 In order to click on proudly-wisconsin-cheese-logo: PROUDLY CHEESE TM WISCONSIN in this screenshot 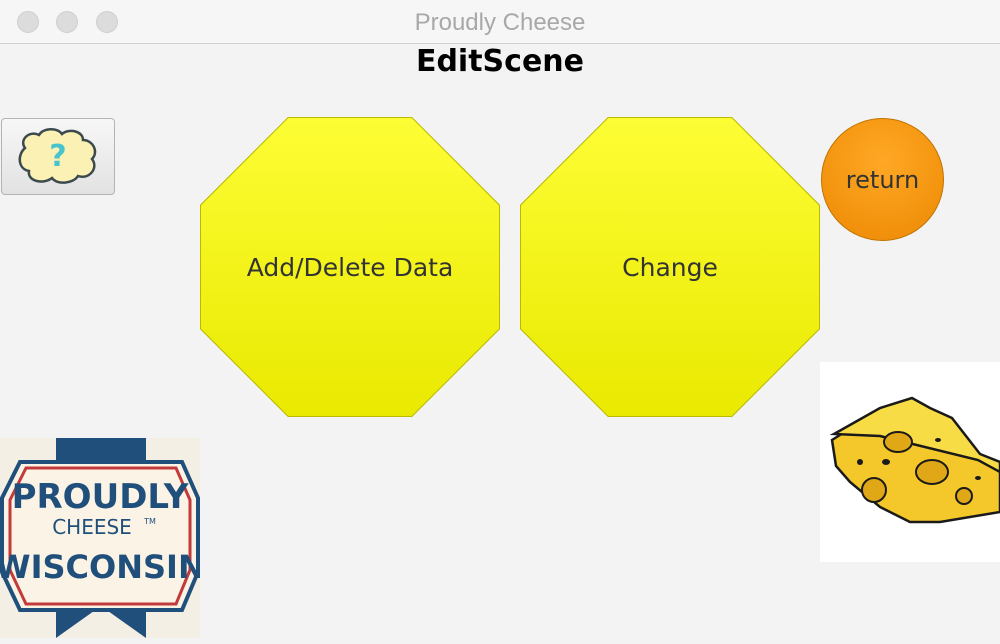, I will do `click(102, 538)`.